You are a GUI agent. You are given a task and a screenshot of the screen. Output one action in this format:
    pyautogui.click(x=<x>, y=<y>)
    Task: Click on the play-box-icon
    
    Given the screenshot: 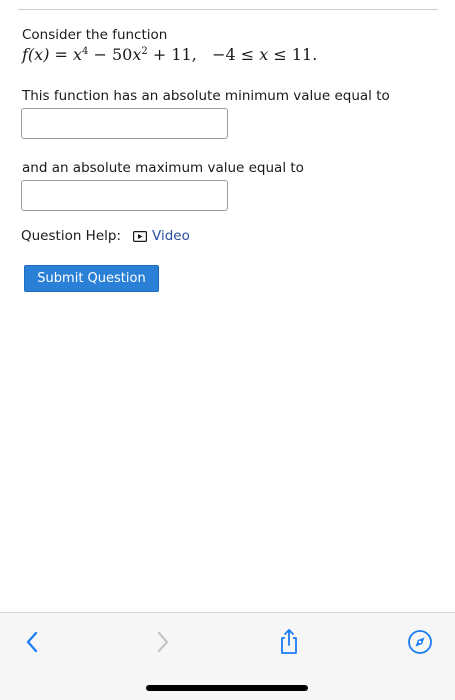 What is the action you would take?
    pyautogui.click(x=140, y=236)
    